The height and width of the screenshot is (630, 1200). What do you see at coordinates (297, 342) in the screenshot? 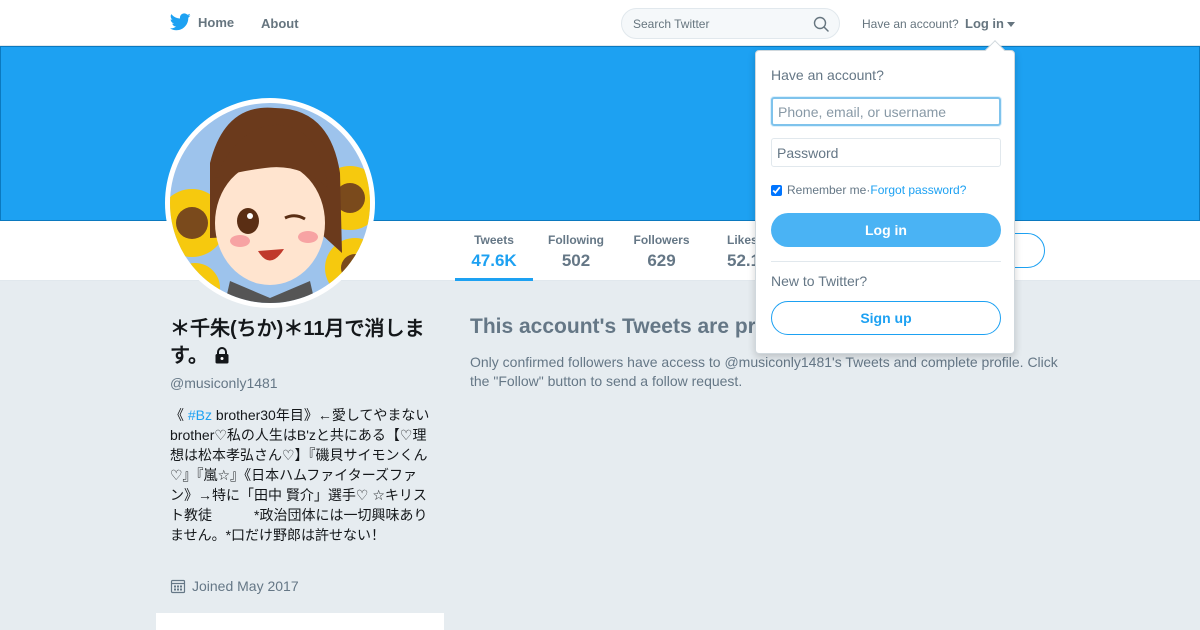
I see `profile-name-text: ＊千朱(ちか)＊11月で消します。` at bounding box center [297, 342].